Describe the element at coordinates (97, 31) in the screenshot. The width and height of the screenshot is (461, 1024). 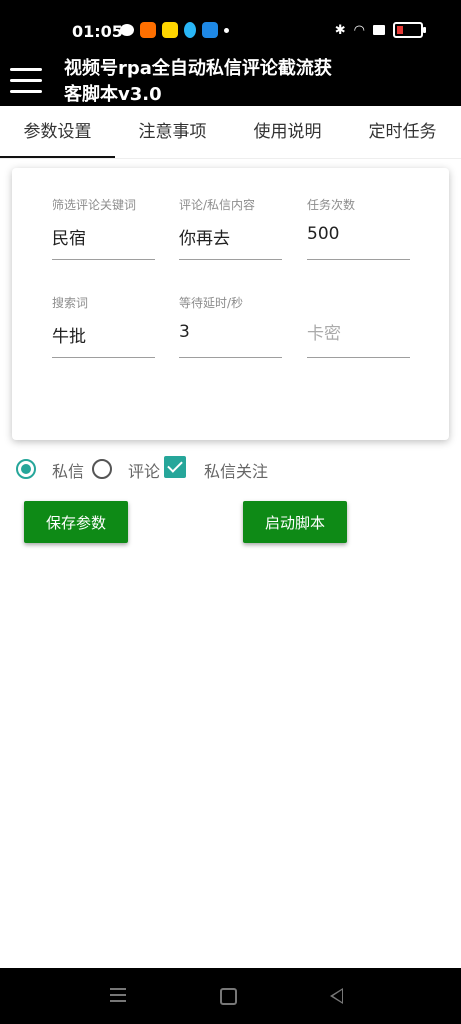
I see `status-time: 01:05` at that location.